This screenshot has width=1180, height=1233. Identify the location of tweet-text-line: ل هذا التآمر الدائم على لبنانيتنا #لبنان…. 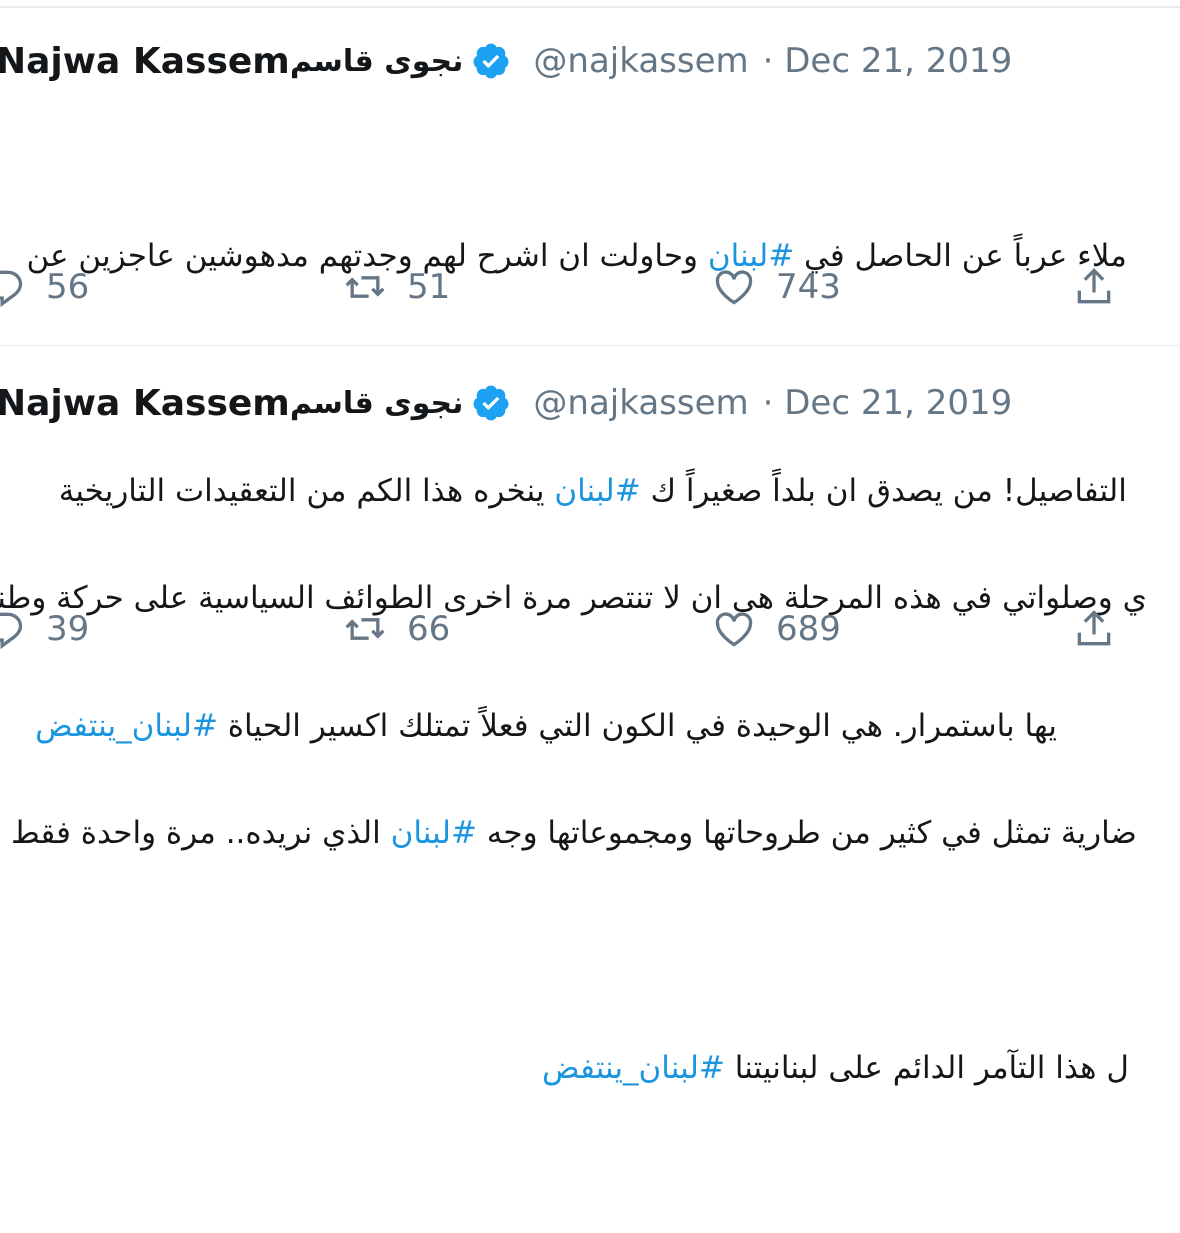
(835, 1068).